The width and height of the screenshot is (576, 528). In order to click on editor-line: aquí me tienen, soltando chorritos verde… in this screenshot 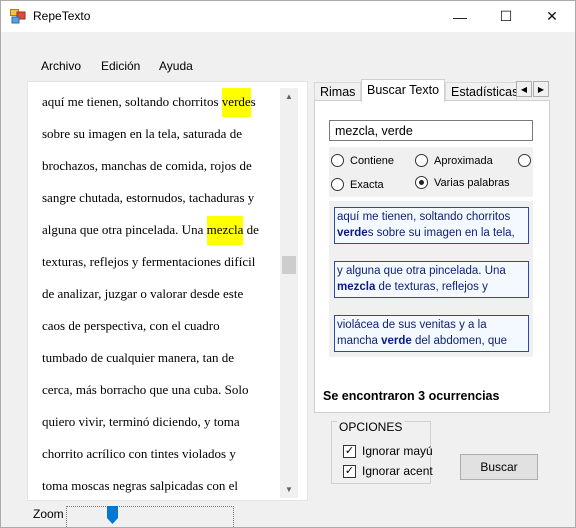, I will do `click(149, 102)`.